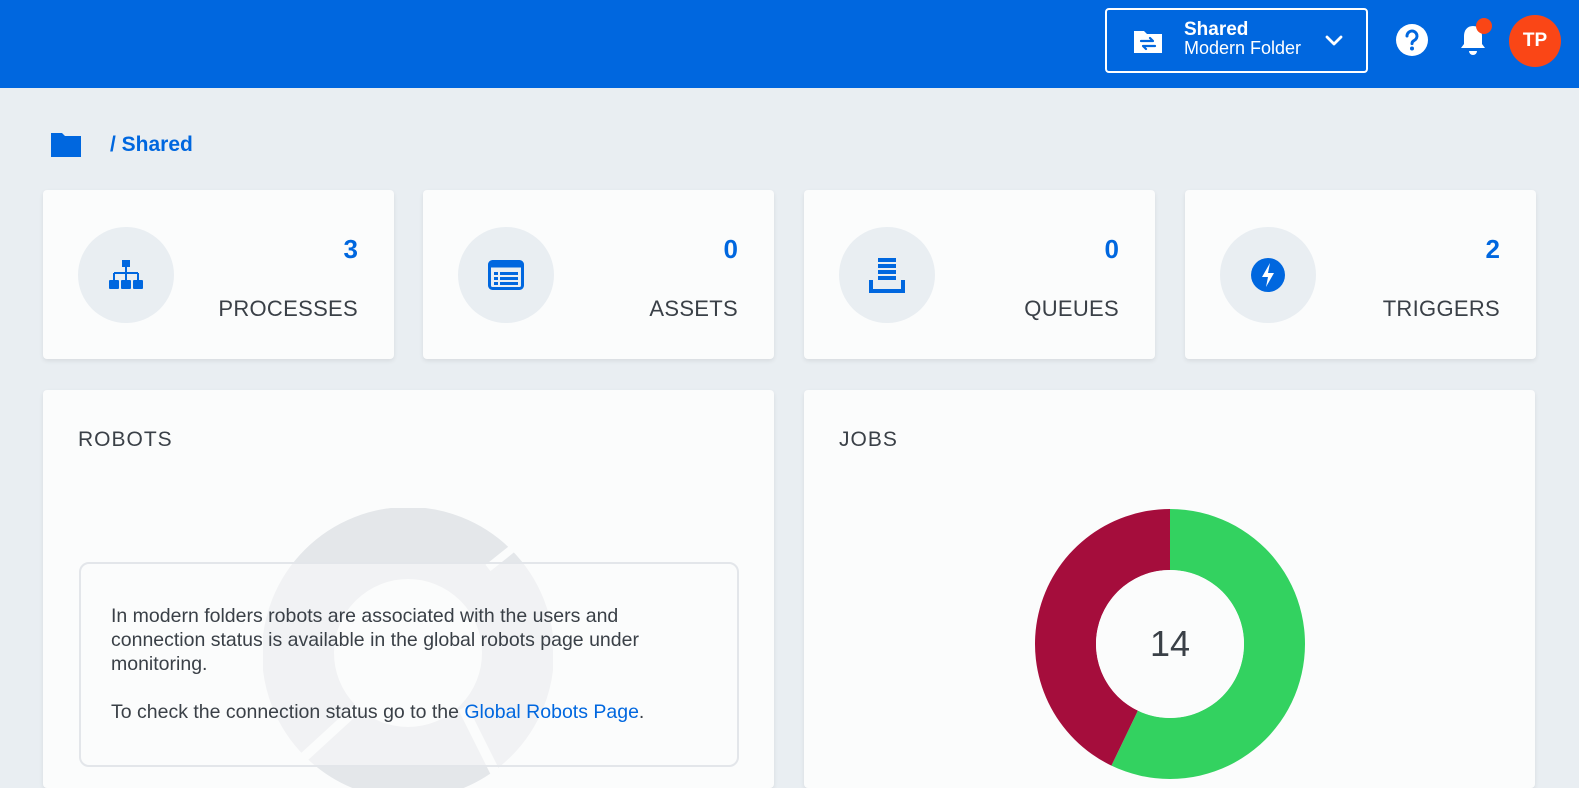 The height and width of the screenshot is (788, 1579). I want to click on folder-icon, so click(66, 144).